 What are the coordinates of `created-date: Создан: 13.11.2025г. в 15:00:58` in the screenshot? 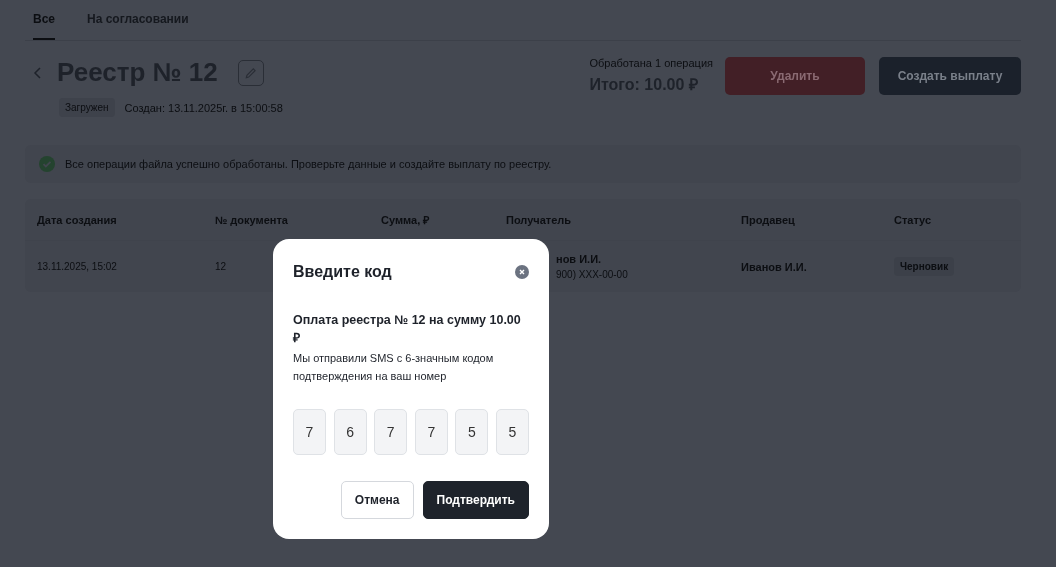 It's located at (203, 107).